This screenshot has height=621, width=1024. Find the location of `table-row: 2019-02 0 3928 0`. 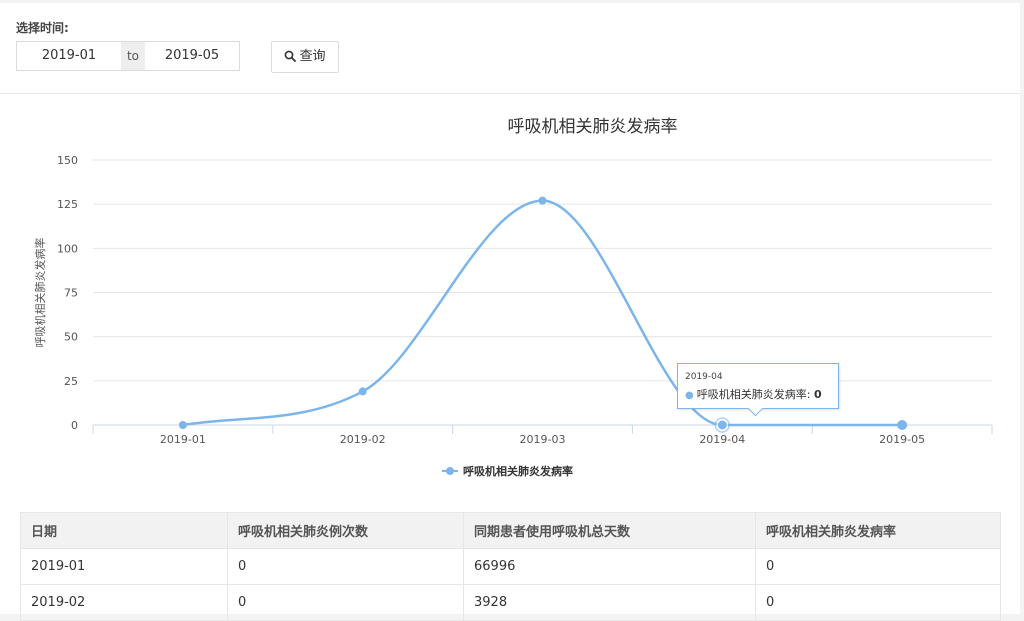

table-row: 2019-02 0 3928 0 is located at coordinates (510, 602).